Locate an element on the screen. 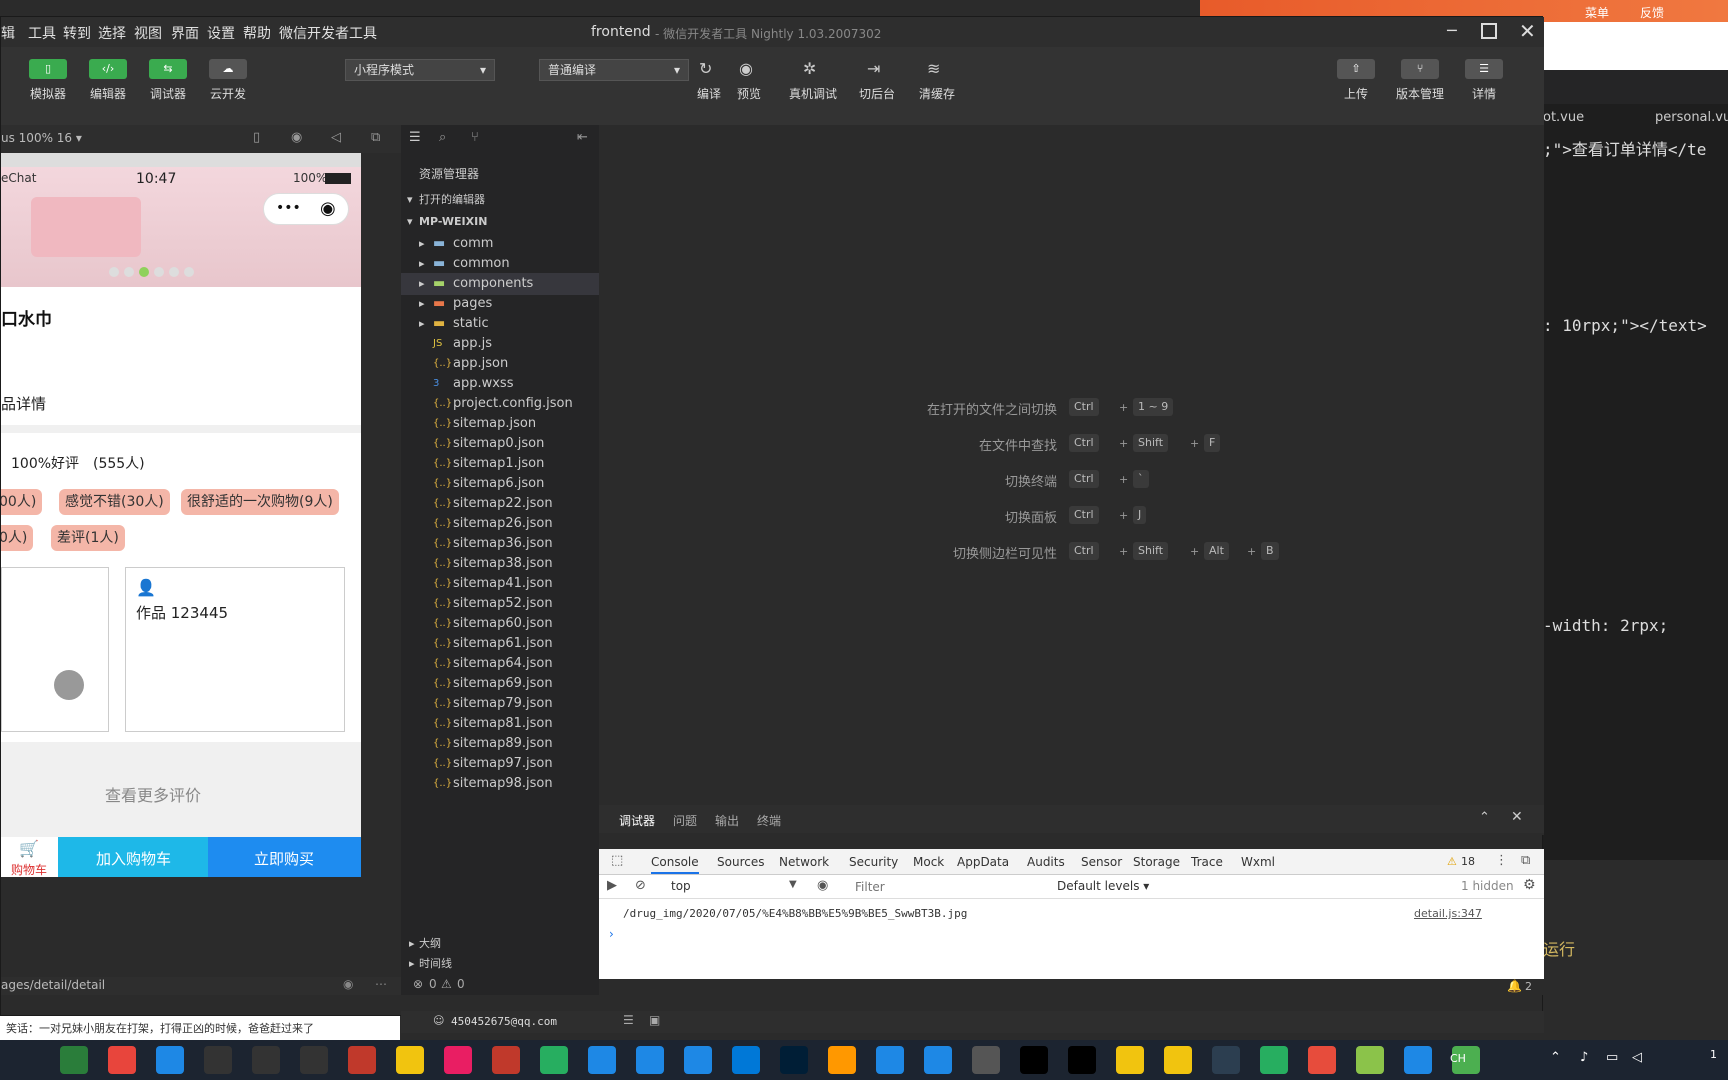  file-item: {..} sitemap36.json is located at coordinates (500, 544).